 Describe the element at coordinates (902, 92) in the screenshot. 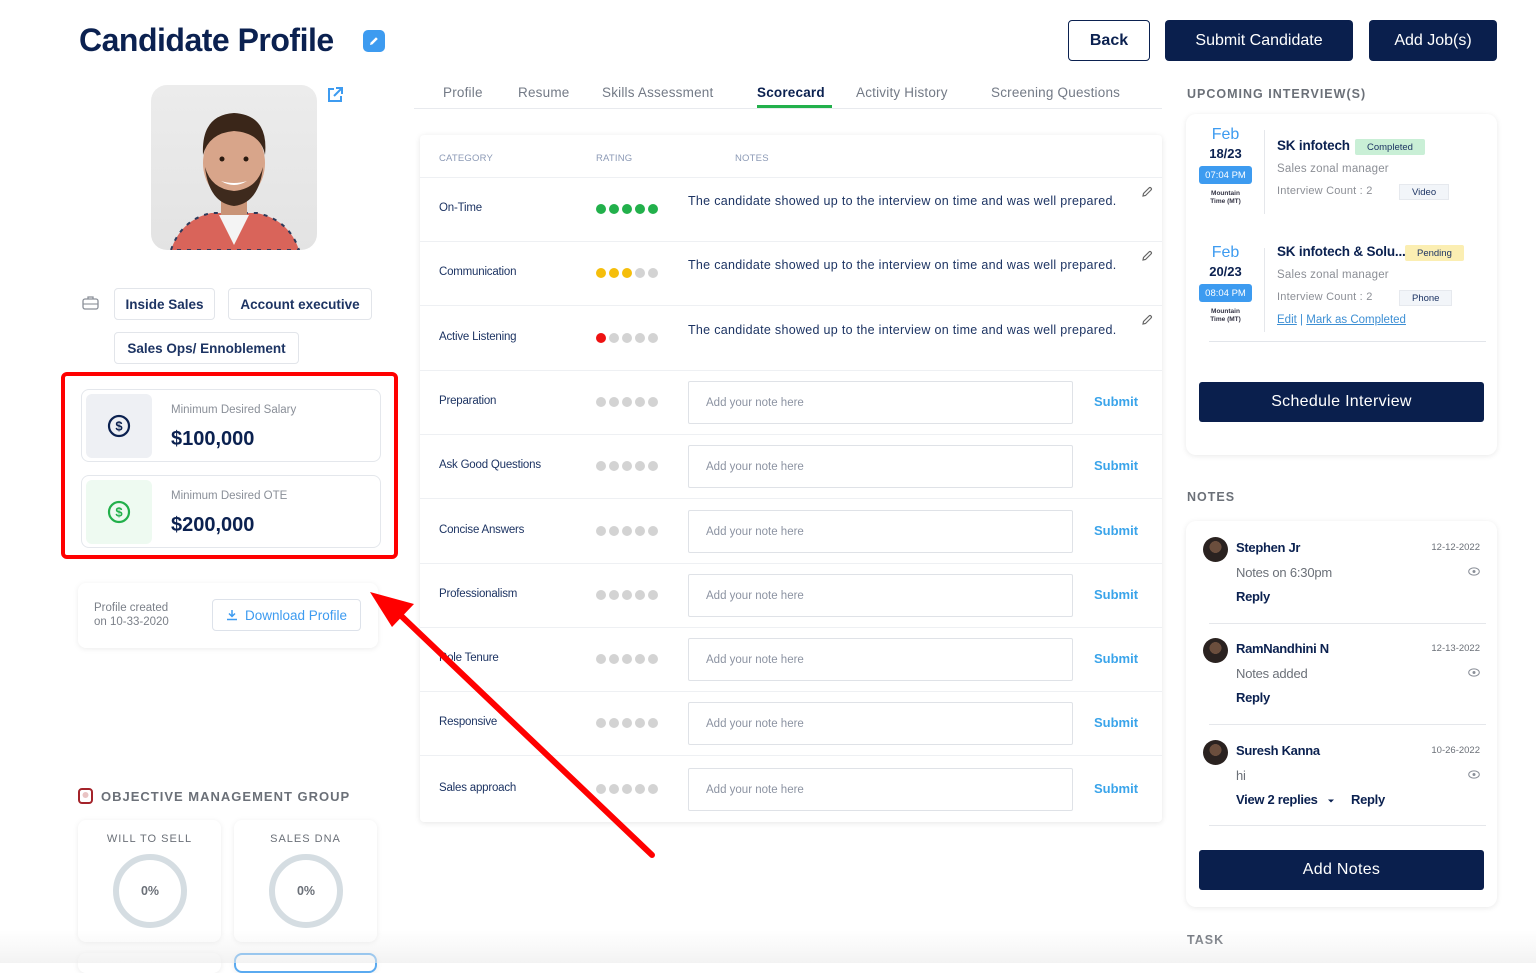

I see `tab-activity-history: Activity History` at that location.